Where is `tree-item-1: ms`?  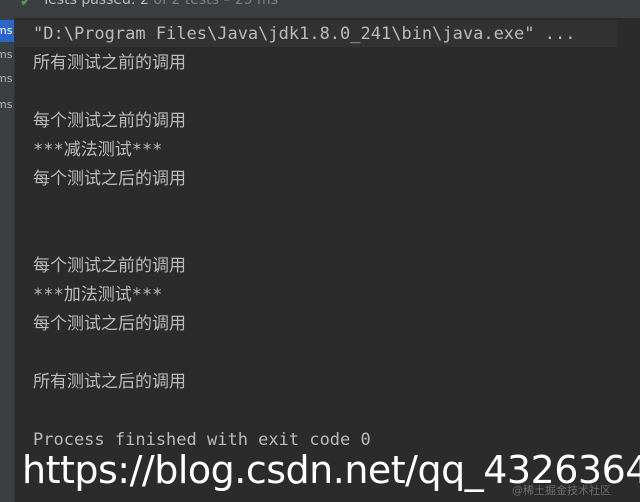
tree-item-1: ms is located at coordinates (7, 55).